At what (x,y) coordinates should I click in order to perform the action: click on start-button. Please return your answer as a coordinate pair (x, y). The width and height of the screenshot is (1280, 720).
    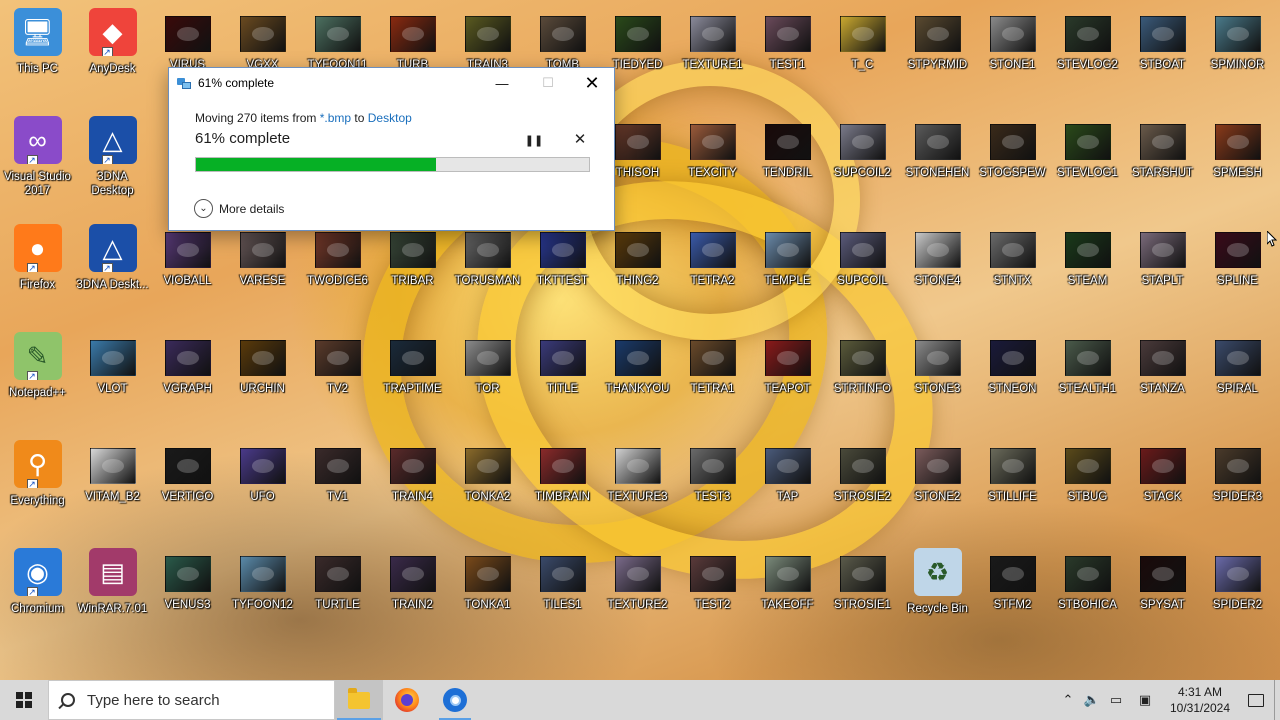
    Looking at the image, I should click on (24, 700).